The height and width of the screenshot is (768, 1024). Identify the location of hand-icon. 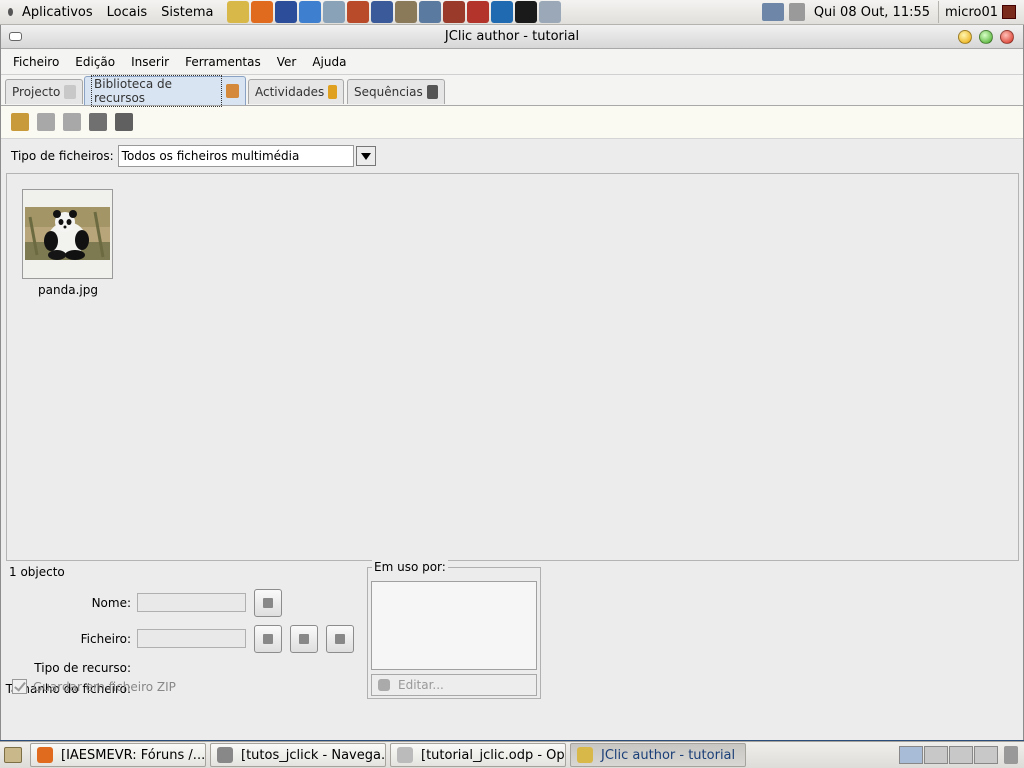
(384, 685).